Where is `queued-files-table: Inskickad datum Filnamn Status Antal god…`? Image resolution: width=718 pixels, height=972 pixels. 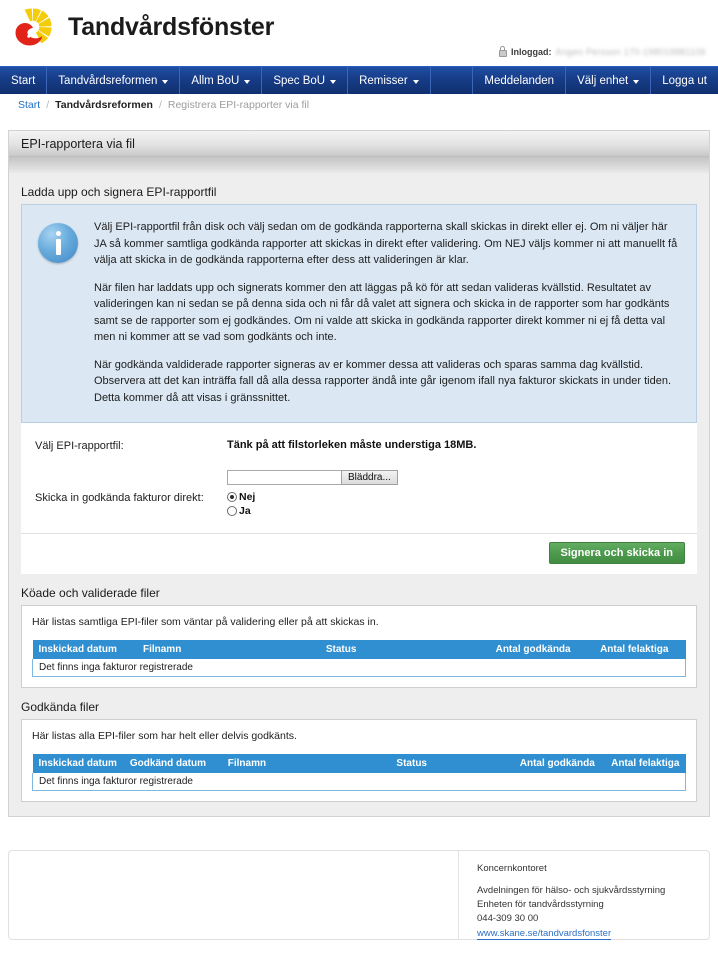 queued-files-table: Inskickad datum Filnamn Status Antal god… is located at coordinates (359, 658).